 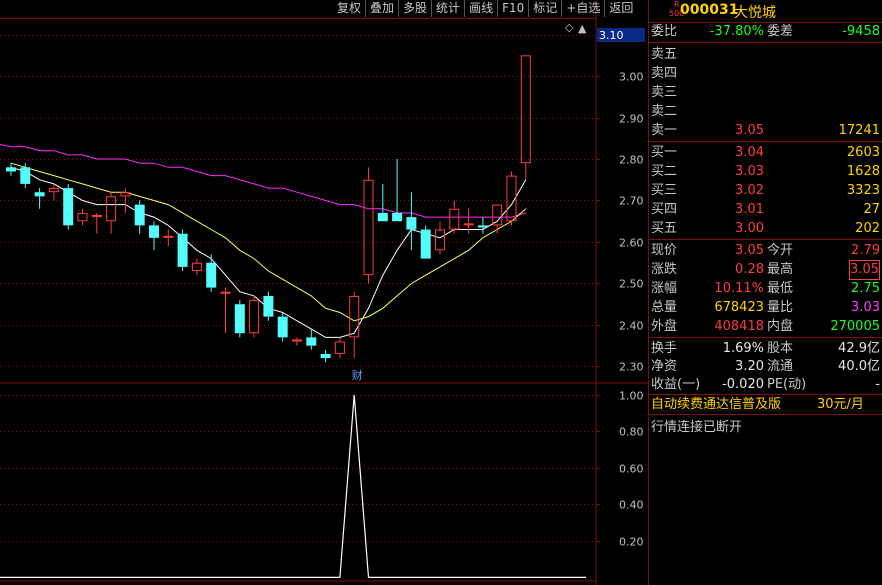 I want to click on fundamental-value: 3.20, so click(x=749, y=366).